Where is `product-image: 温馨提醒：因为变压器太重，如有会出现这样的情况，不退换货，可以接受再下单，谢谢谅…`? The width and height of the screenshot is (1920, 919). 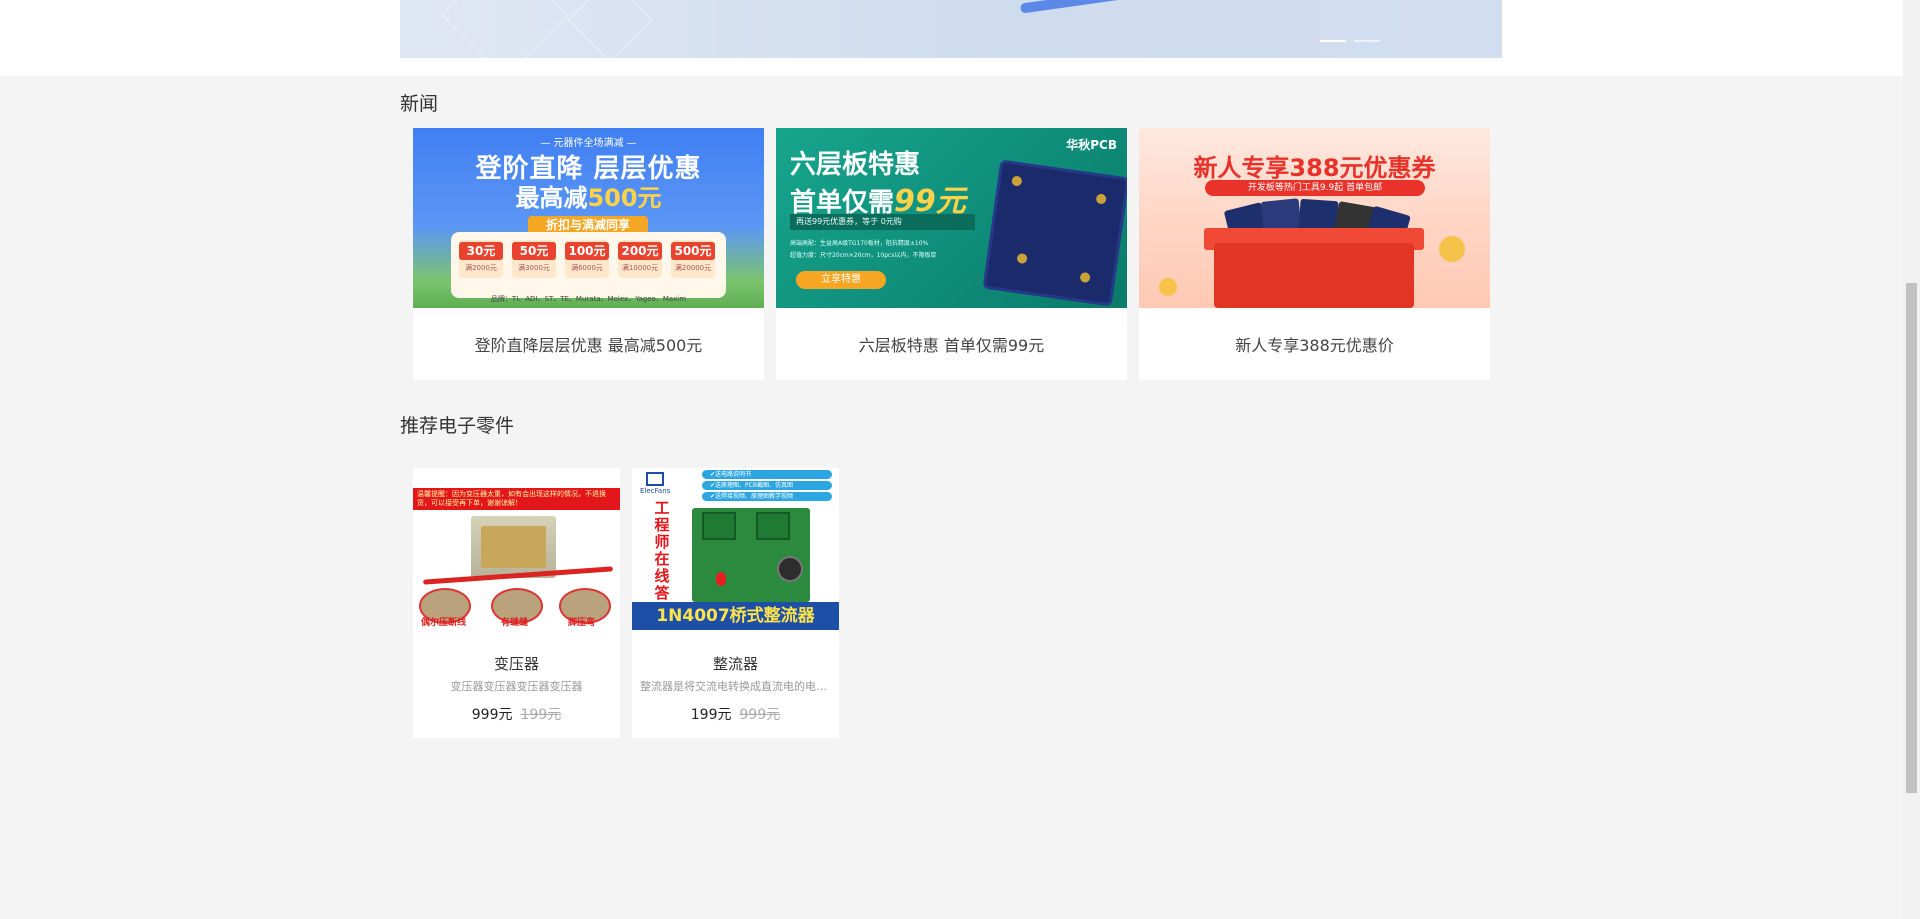 product-image: 温馨提醒：因为变压器太重，如有会出现这样的情况，不退换货，可以接受再下单，谢谢谅… is located at coordinates (516, 549).